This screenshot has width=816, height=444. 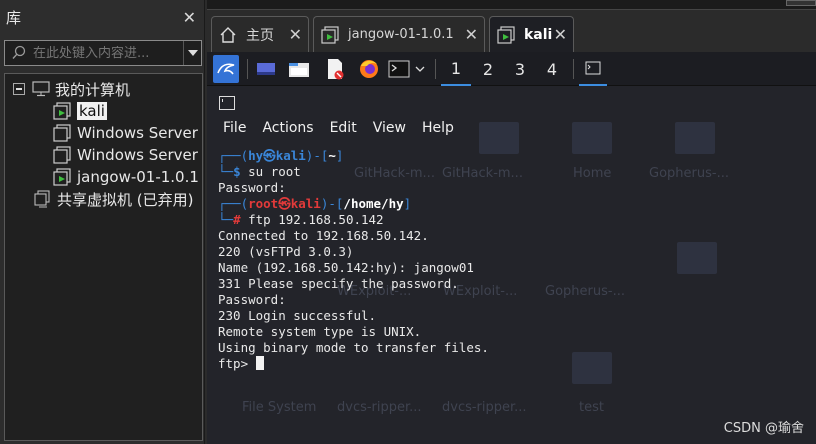 I want to click on terminal-window-icon, so click(x=227, y=103).